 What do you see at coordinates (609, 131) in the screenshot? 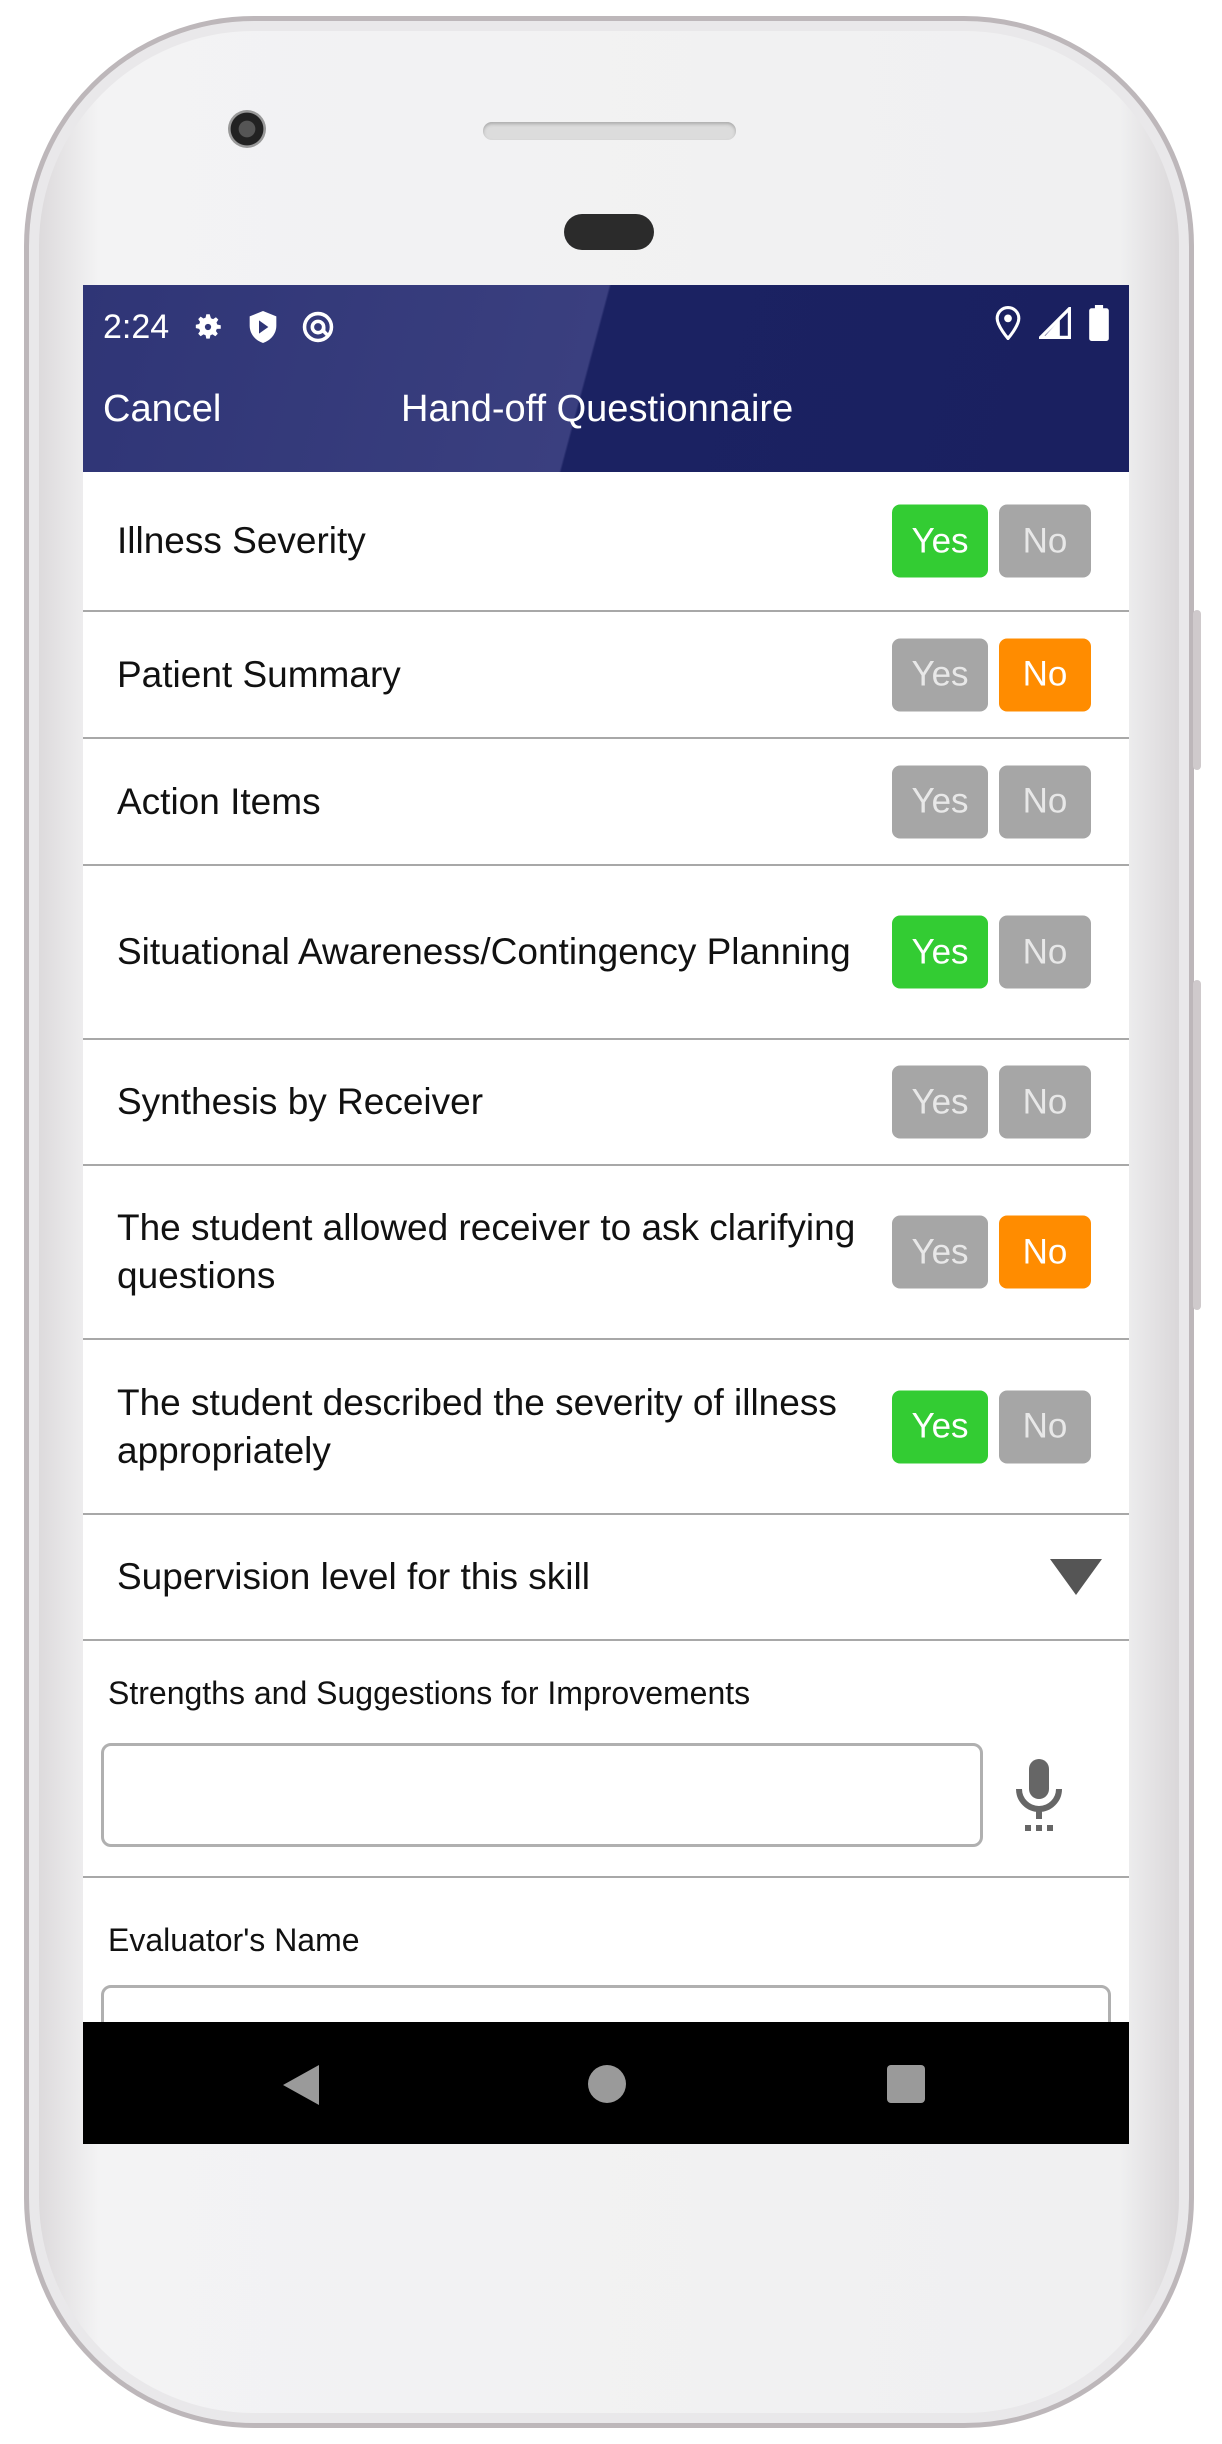
I see `speaker-grille` at bounding box center [609, 131].